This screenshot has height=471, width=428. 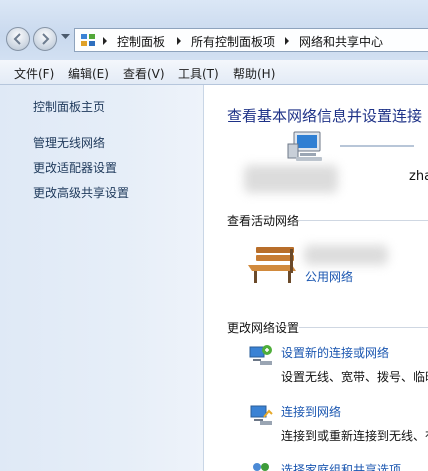 What do you see at coordinates (263, 328) in the screenshot?
I see `change-settings-heading: 更改网络设置` at bounding box center [263, 328].